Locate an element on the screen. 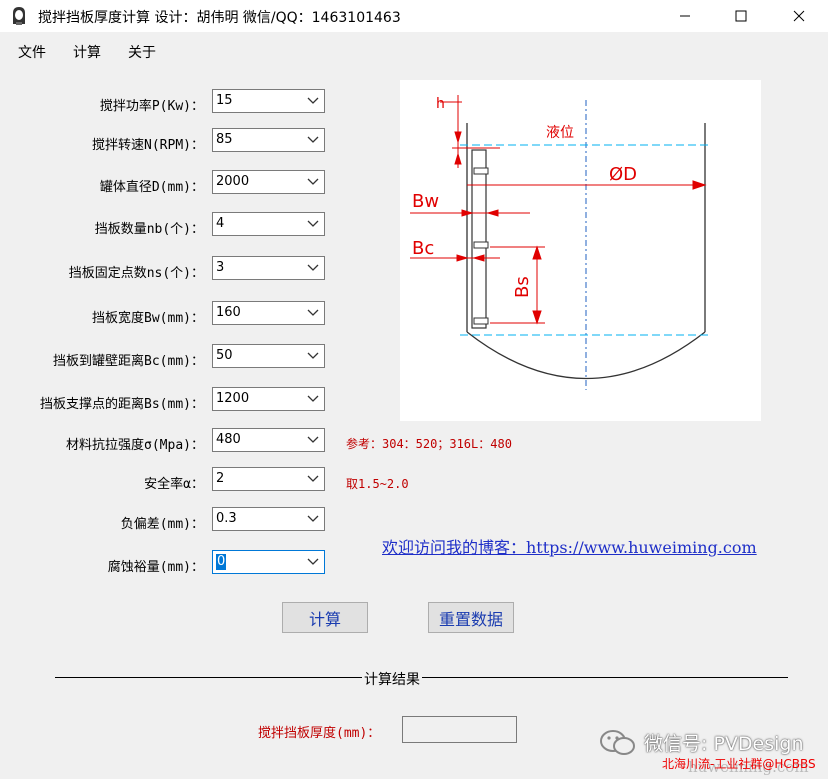 The image size is (828, 779). negative-tolerance-combo: 0.3 is located at coordinates (268, 519).